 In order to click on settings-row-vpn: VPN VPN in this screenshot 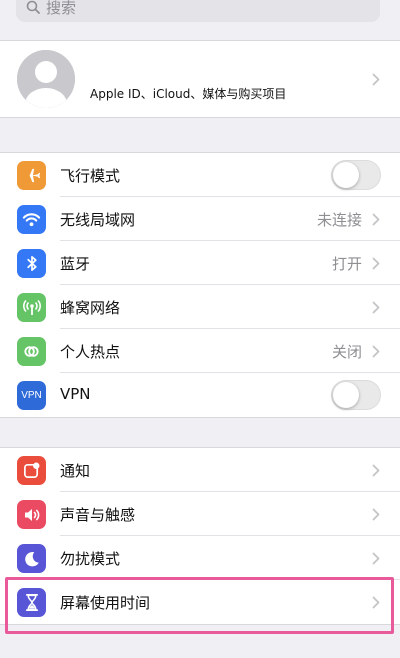, I will do `click(200, 395)`.